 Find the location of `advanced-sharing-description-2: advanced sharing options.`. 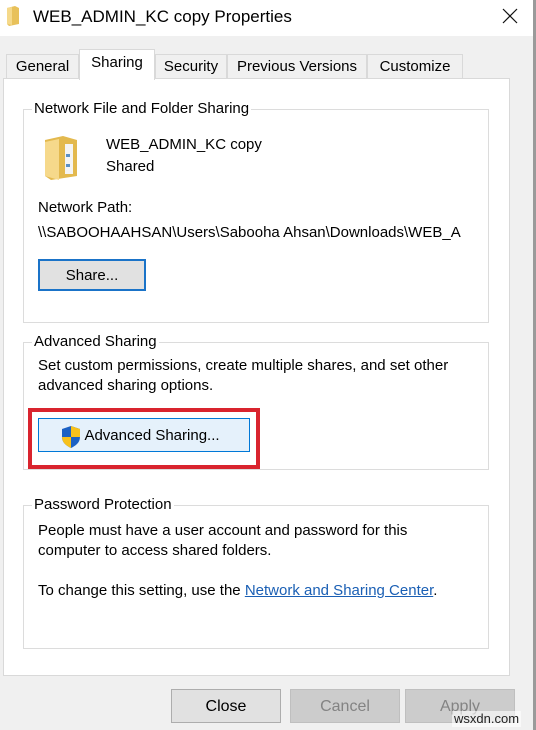

advanced-sharing-description-2: advanced sharing options. is located at coordinates (126, 385).